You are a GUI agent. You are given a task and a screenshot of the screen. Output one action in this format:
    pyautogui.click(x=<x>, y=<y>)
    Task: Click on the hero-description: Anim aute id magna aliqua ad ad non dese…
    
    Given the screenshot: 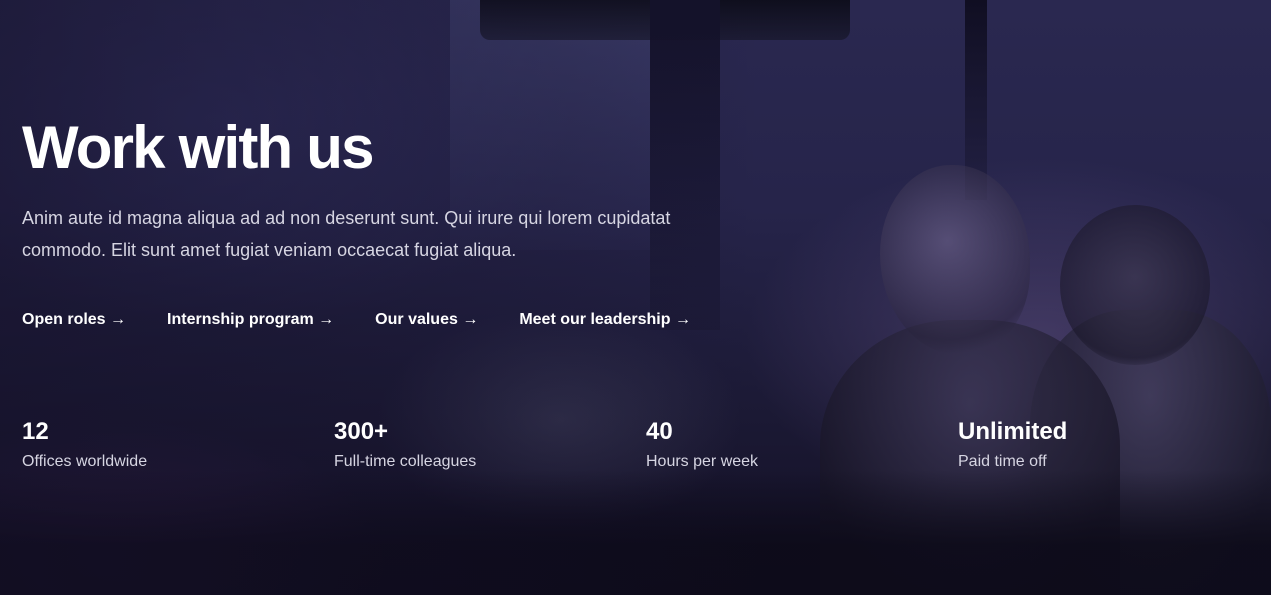 What is the action you would take?
    pyautogui.click(x=346, y=234)
    